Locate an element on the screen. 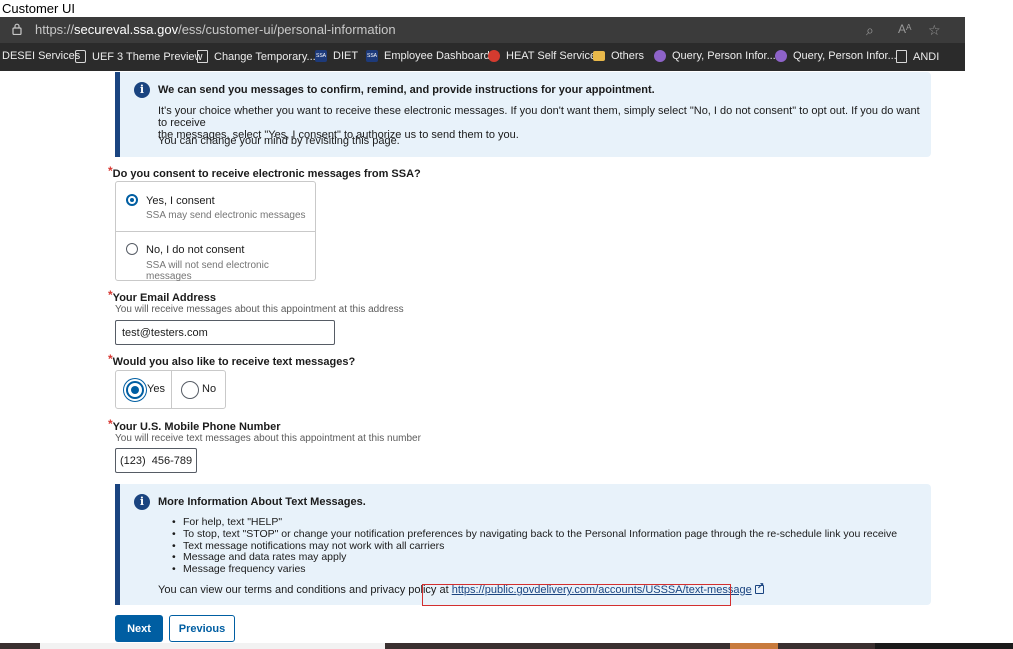 This screenshot has width=1013, height=649. previous-button: Previous is located at coordinates (202, 628).